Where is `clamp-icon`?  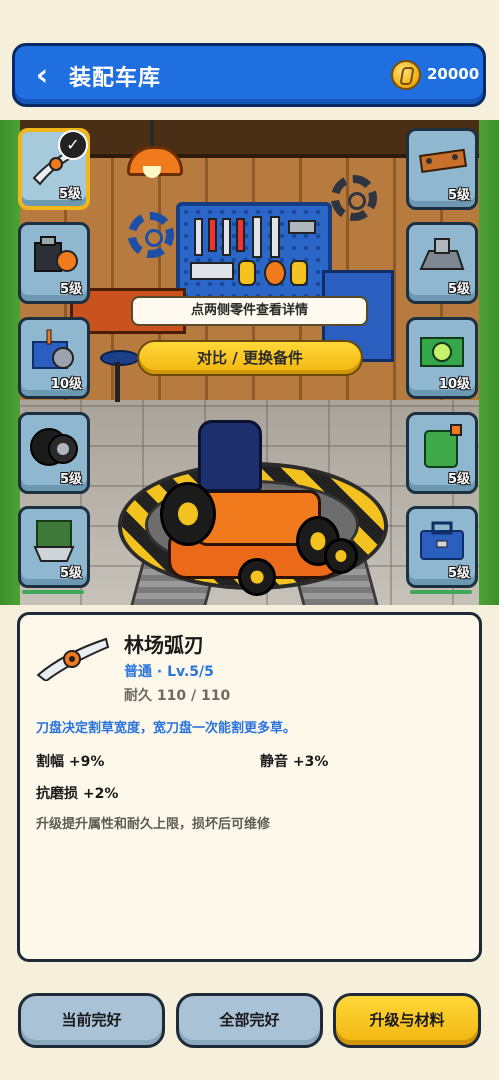
clamp-icon is located at coordinates (212, 271).